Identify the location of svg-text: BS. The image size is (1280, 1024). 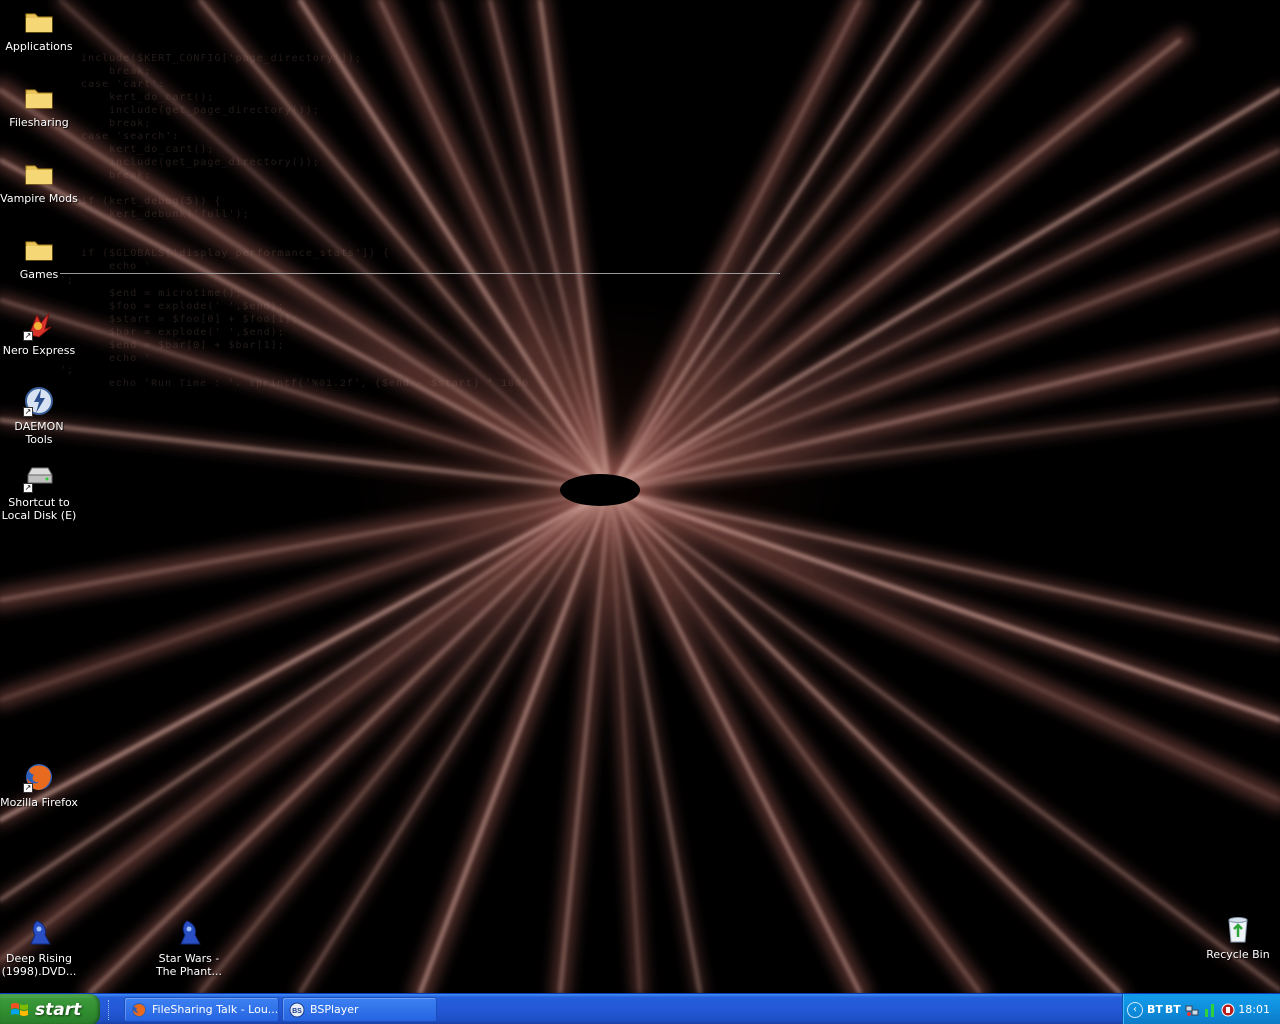
(297, 1011).